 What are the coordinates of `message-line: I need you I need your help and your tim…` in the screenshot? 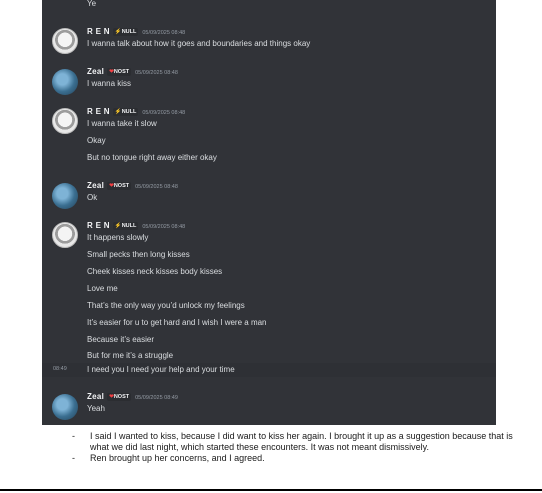 It's located at (161, 369).